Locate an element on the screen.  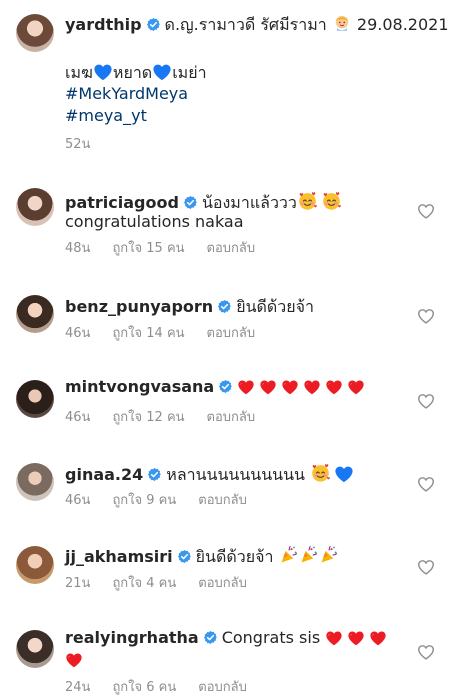
comment-time: 48น is located at coordinates (78, 248).